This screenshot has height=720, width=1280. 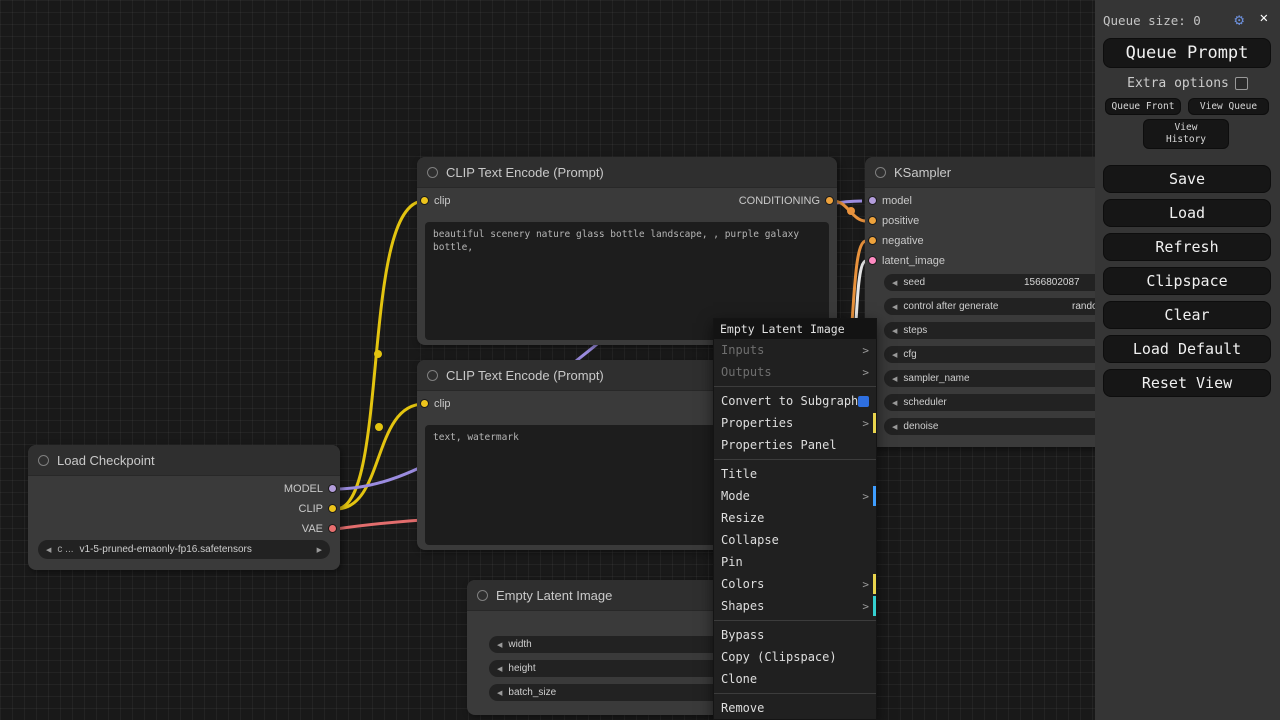 What do you see at coordinates (1187, 213) in the screenshot?
I see `load-button: Load` at bounding box center [1187, 213].